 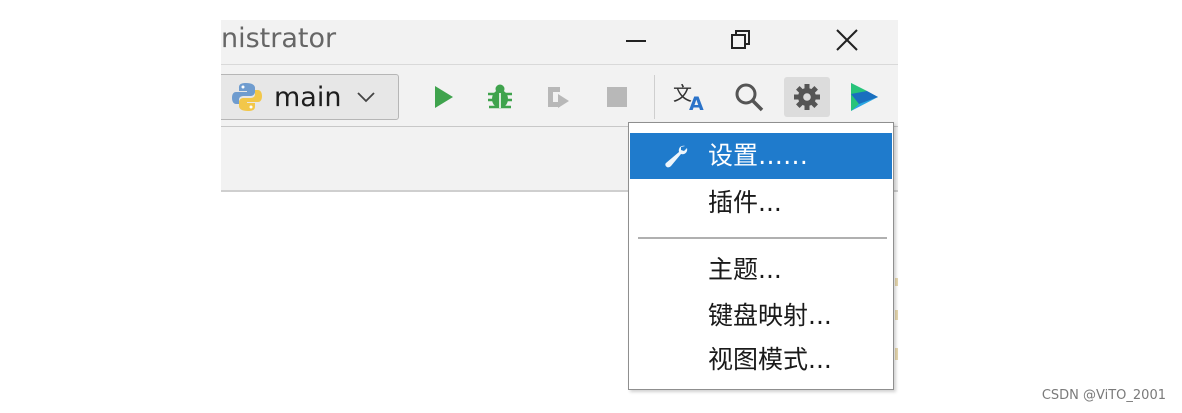 I want to click on minimize-icon, so click(x=636, y=41).